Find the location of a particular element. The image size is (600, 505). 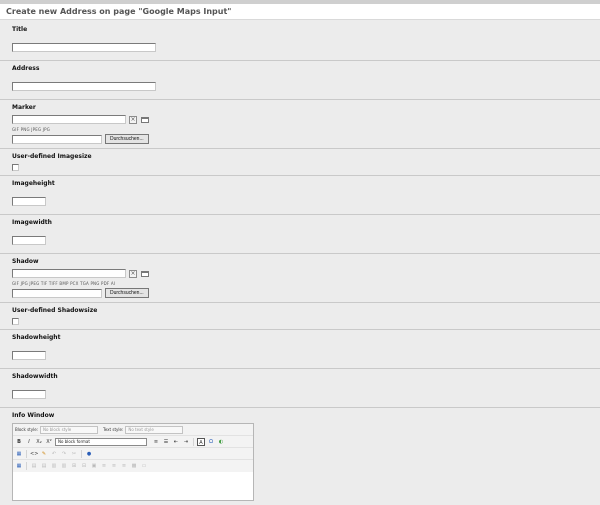

row-insert-icon: ▤ is located at coordinates (34, 466).